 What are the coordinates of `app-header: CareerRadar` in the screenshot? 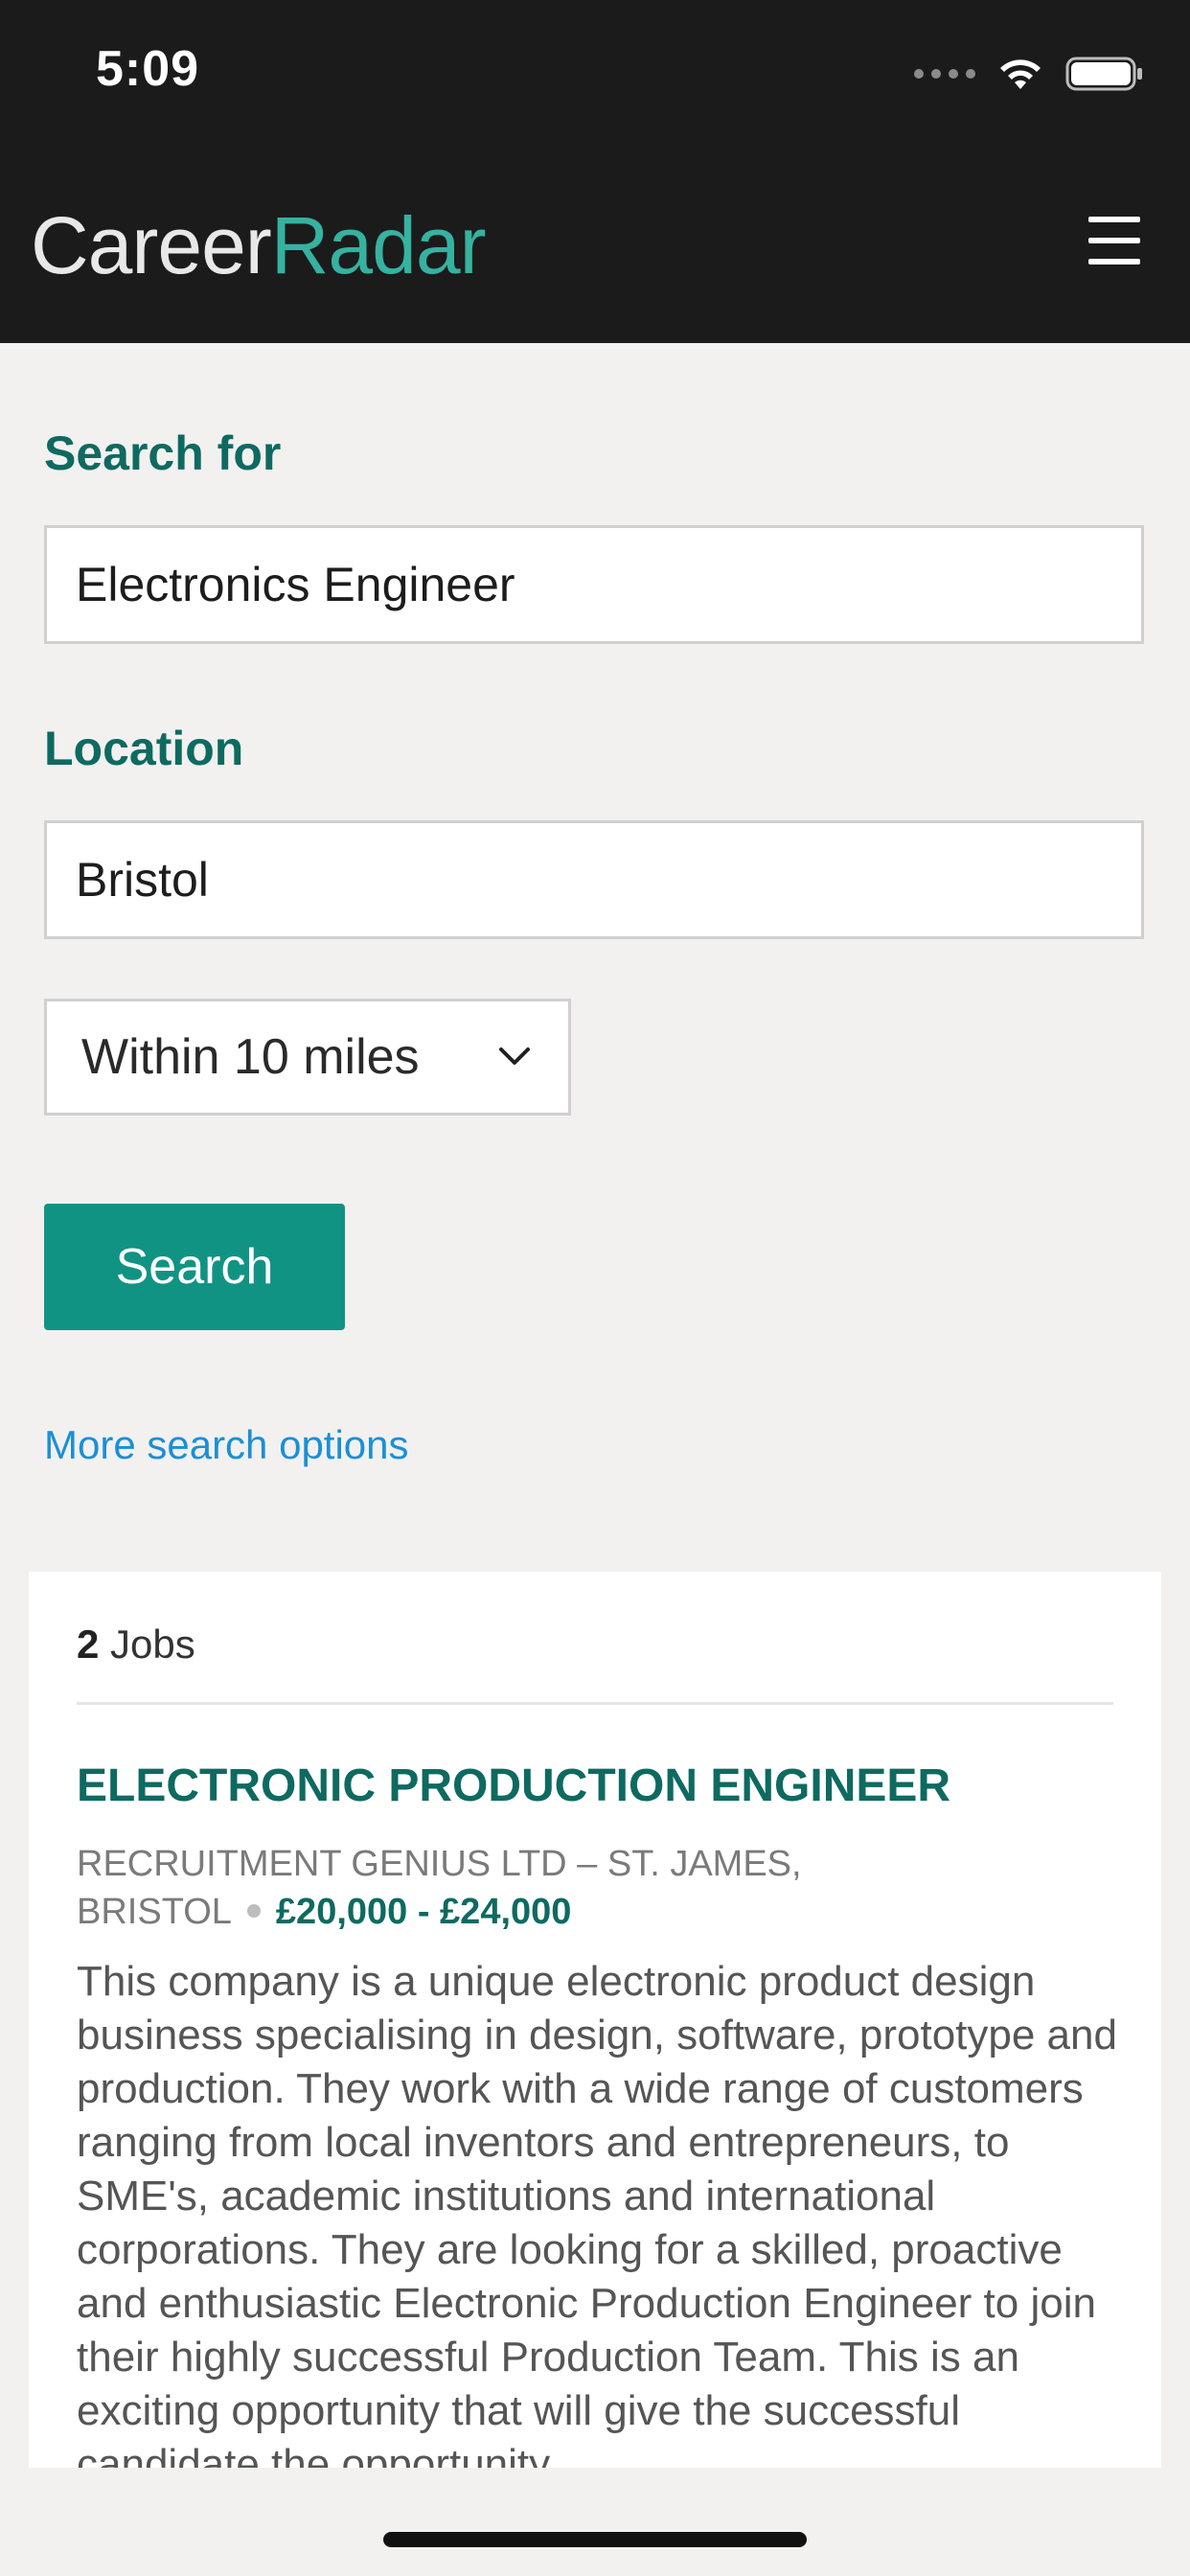 It's located at (595, 243).